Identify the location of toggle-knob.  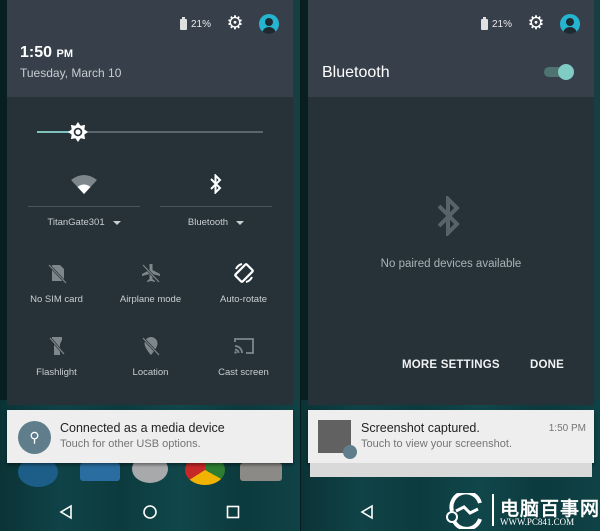
(566, 72).